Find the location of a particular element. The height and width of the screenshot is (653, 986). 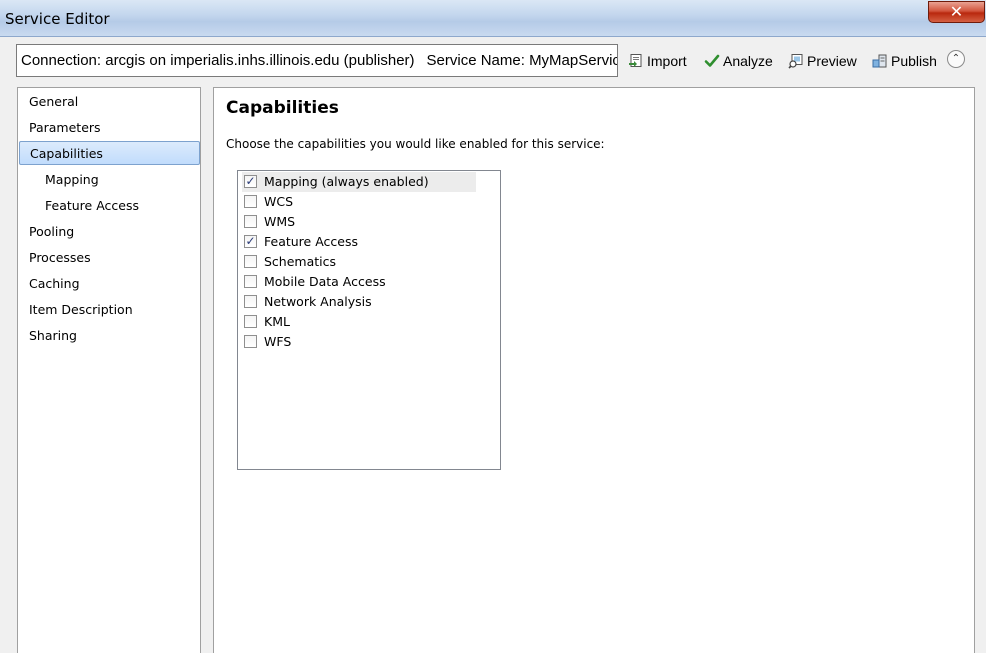

sidebar-item-general: General is located at coordinates (109, 102).